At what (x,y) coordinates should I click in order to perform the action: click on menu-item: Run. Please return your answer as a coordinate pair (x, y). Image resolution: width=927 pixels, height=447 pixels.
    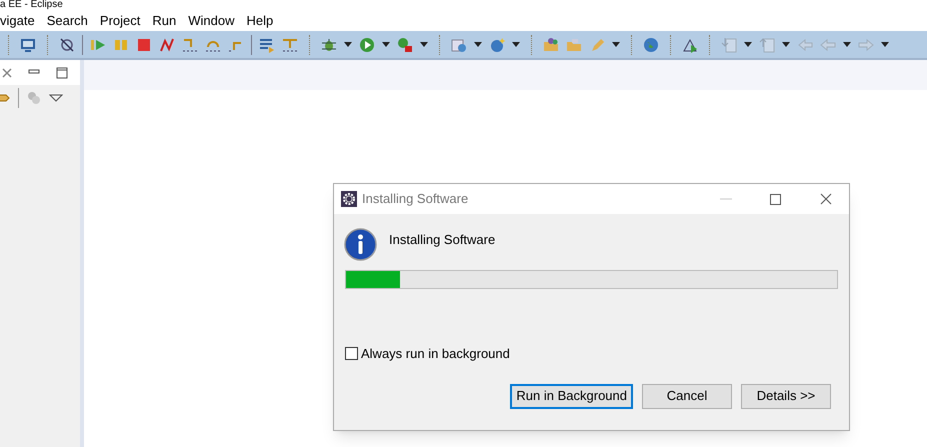
    Looking at the image, I should click on (164, 20).